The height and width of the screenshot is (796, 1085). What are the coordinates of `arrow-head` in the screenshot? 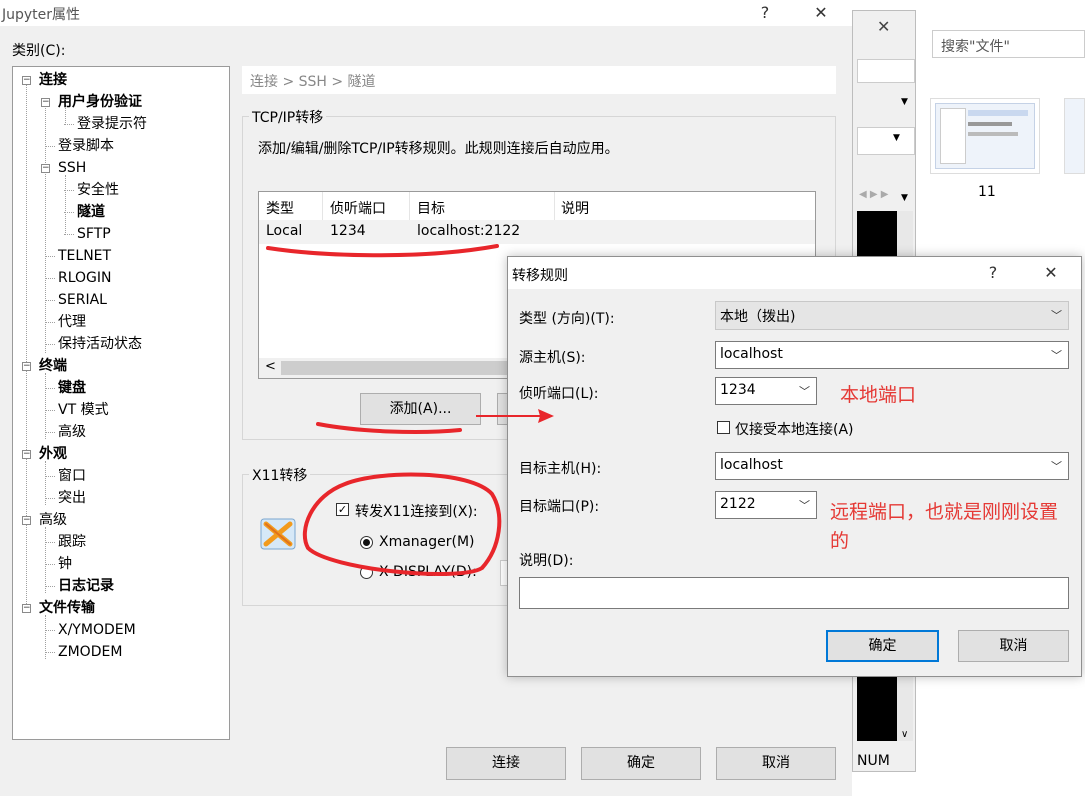 It's located at (546, 416).